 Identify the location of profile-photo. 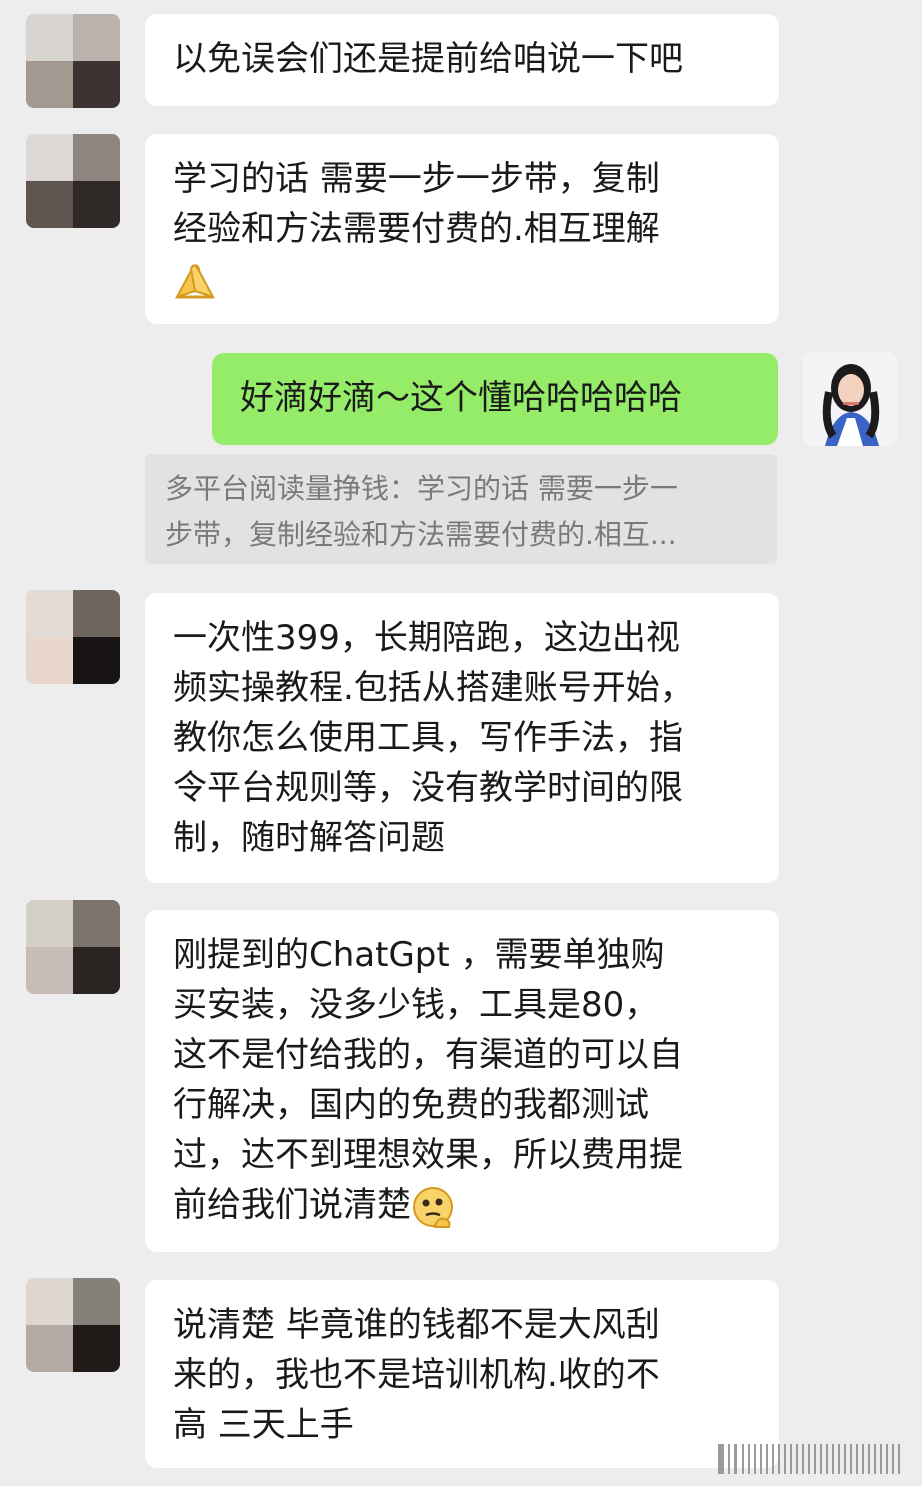
(850, 399).